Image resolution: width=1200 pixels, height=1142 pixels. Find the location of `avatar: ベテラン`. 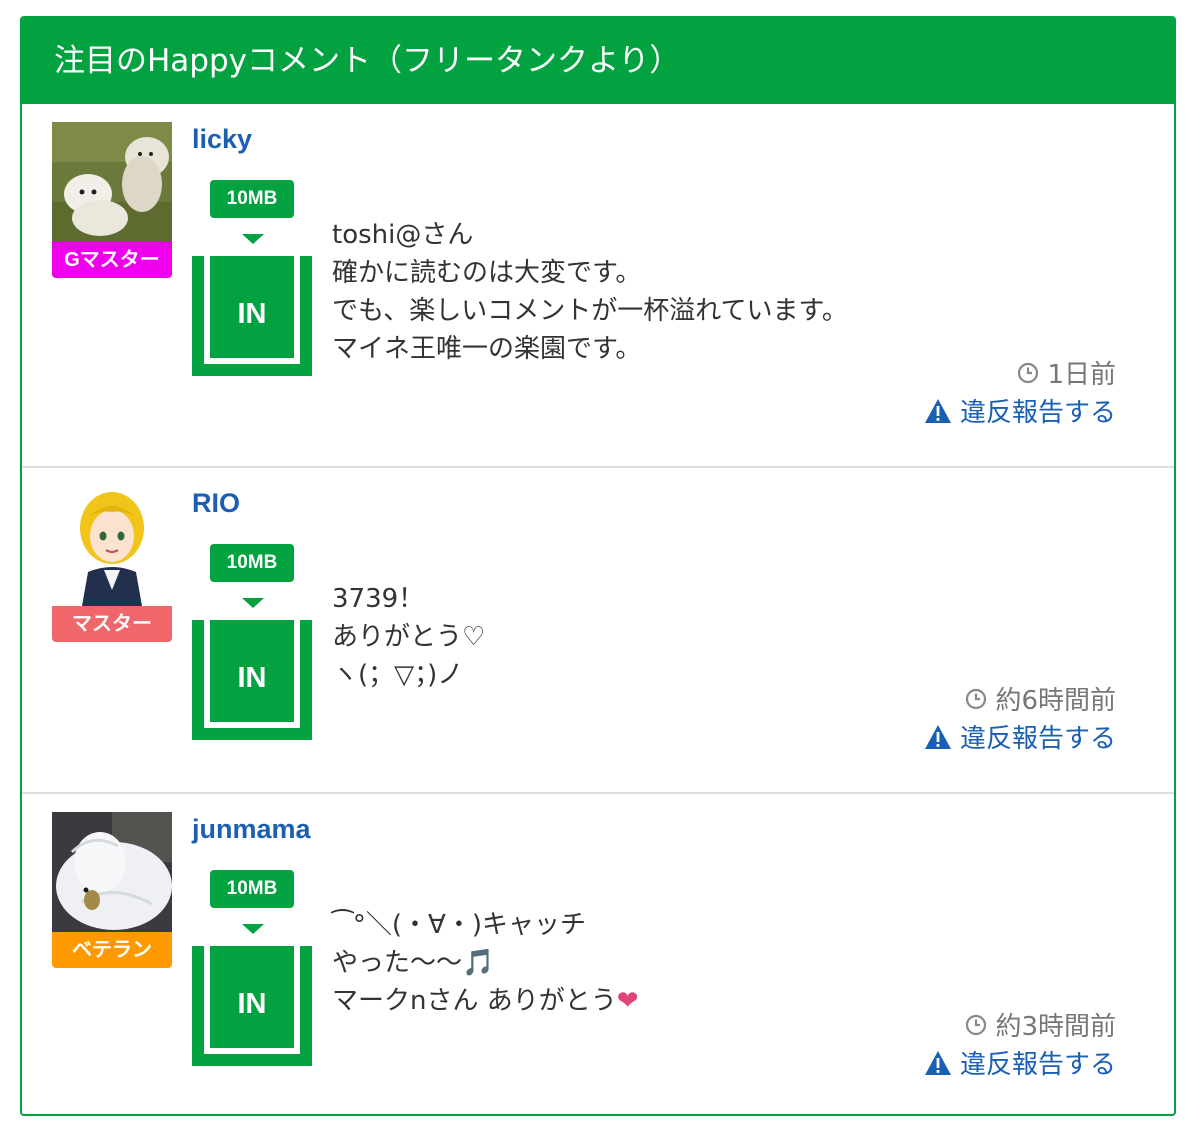

avatar: ベテラン is located at coordinates (112, 890).